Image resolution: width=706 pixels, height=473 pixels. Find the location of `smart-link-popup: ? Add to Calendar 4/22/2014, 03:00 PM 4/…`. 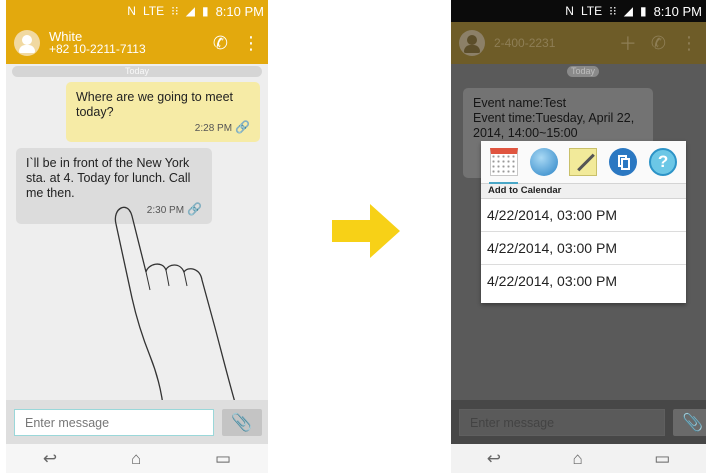

smart-link-popup: ? Add to Calendar 4/22/2014, 03:00 PM 4/… is located at coordinates (583, 222).